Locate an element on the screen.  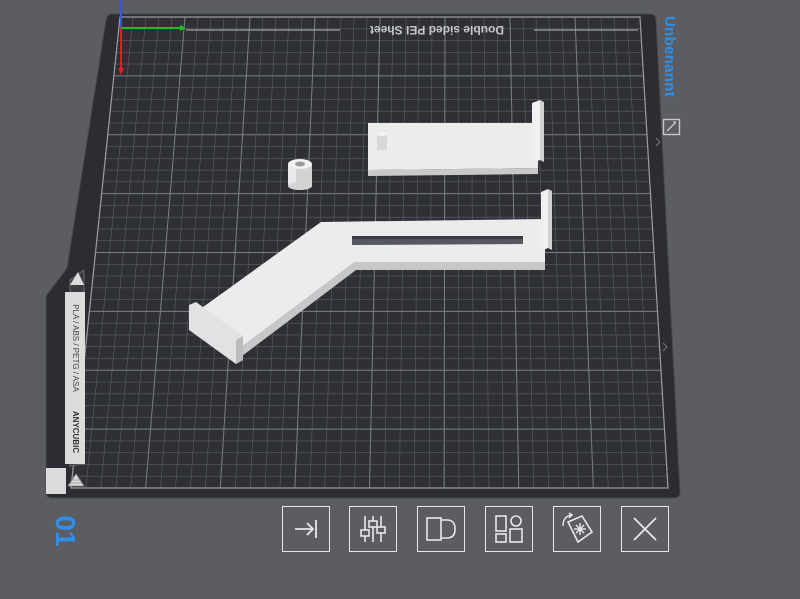
move-to-edge-icon is located at coordinates (306, 529).